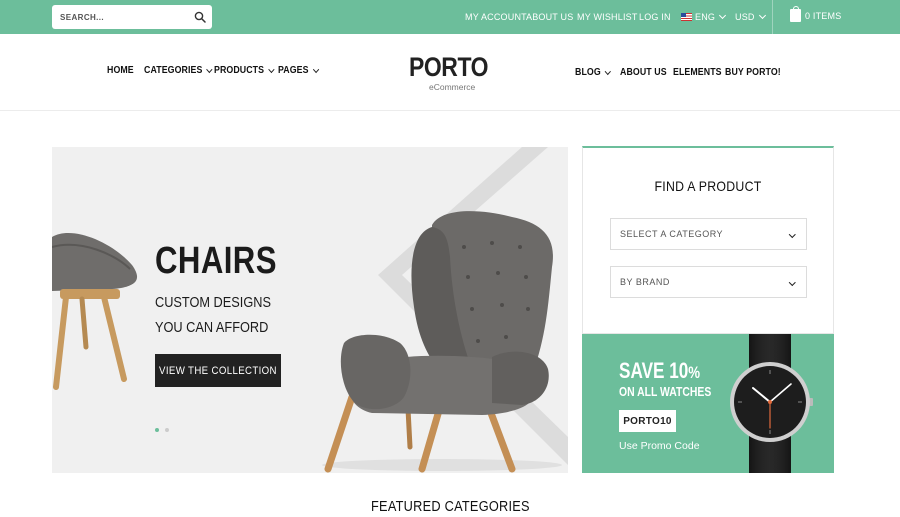 The image size is (900, 517). What do you see at coordinates (823, 15) in the screenshot?
I see `cart-count-label: 0 ITEMS` at bounding box center [823, 15].